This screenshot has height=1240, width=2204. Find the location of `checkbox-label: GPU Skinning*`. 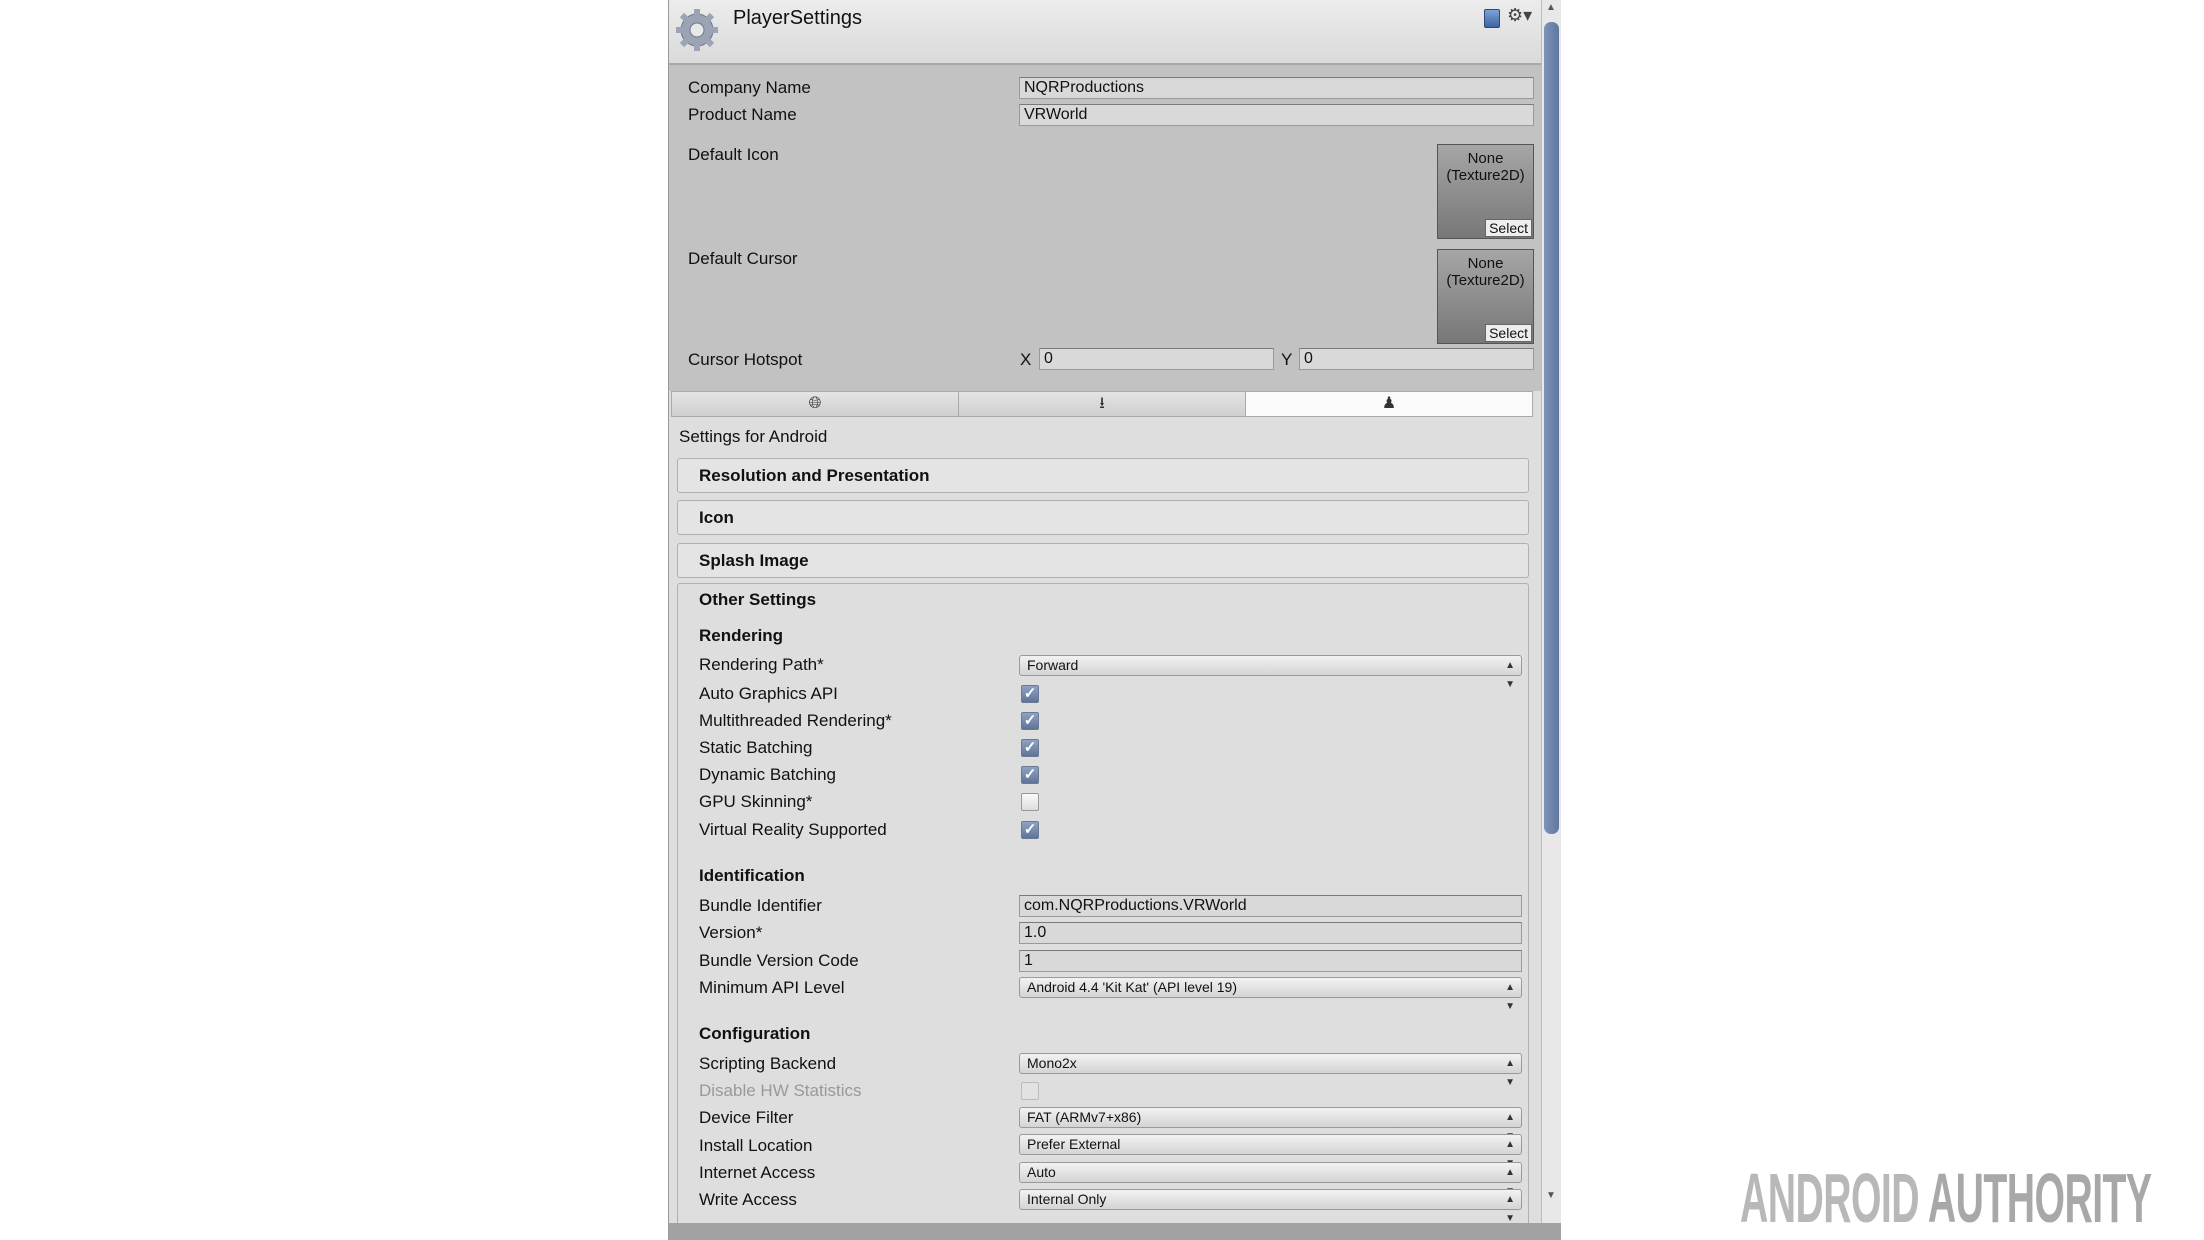

checkbox-label: GPU Skinning* is located at coordinates (756, 801).